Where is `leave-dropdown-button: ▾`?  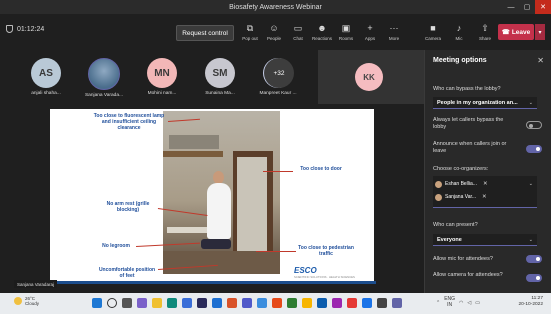 leave-dropdown-button: ▾ is located at coordinates (540, 32).